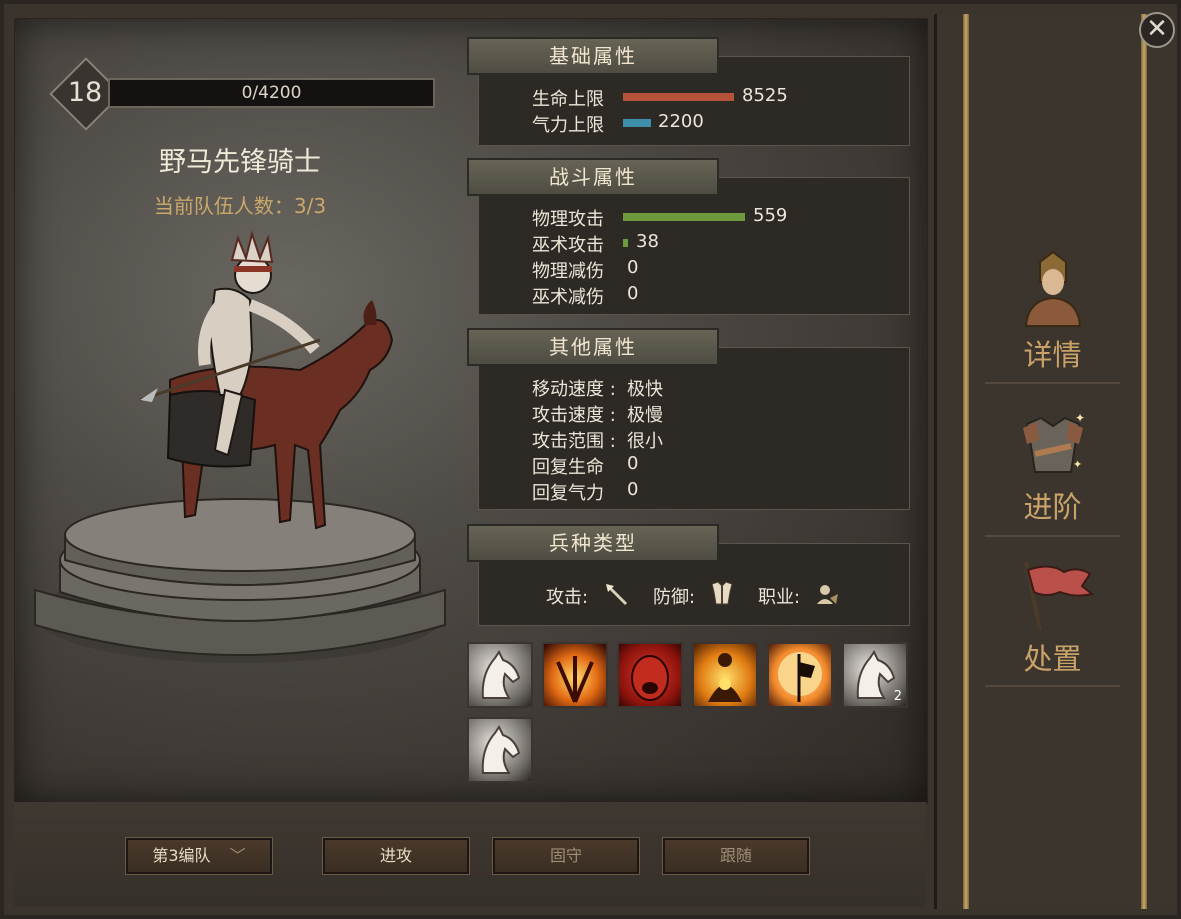  Describe the element at coordinates (568, 271) in the screenshot. I see `stat-label: 物理减伤` at that location.